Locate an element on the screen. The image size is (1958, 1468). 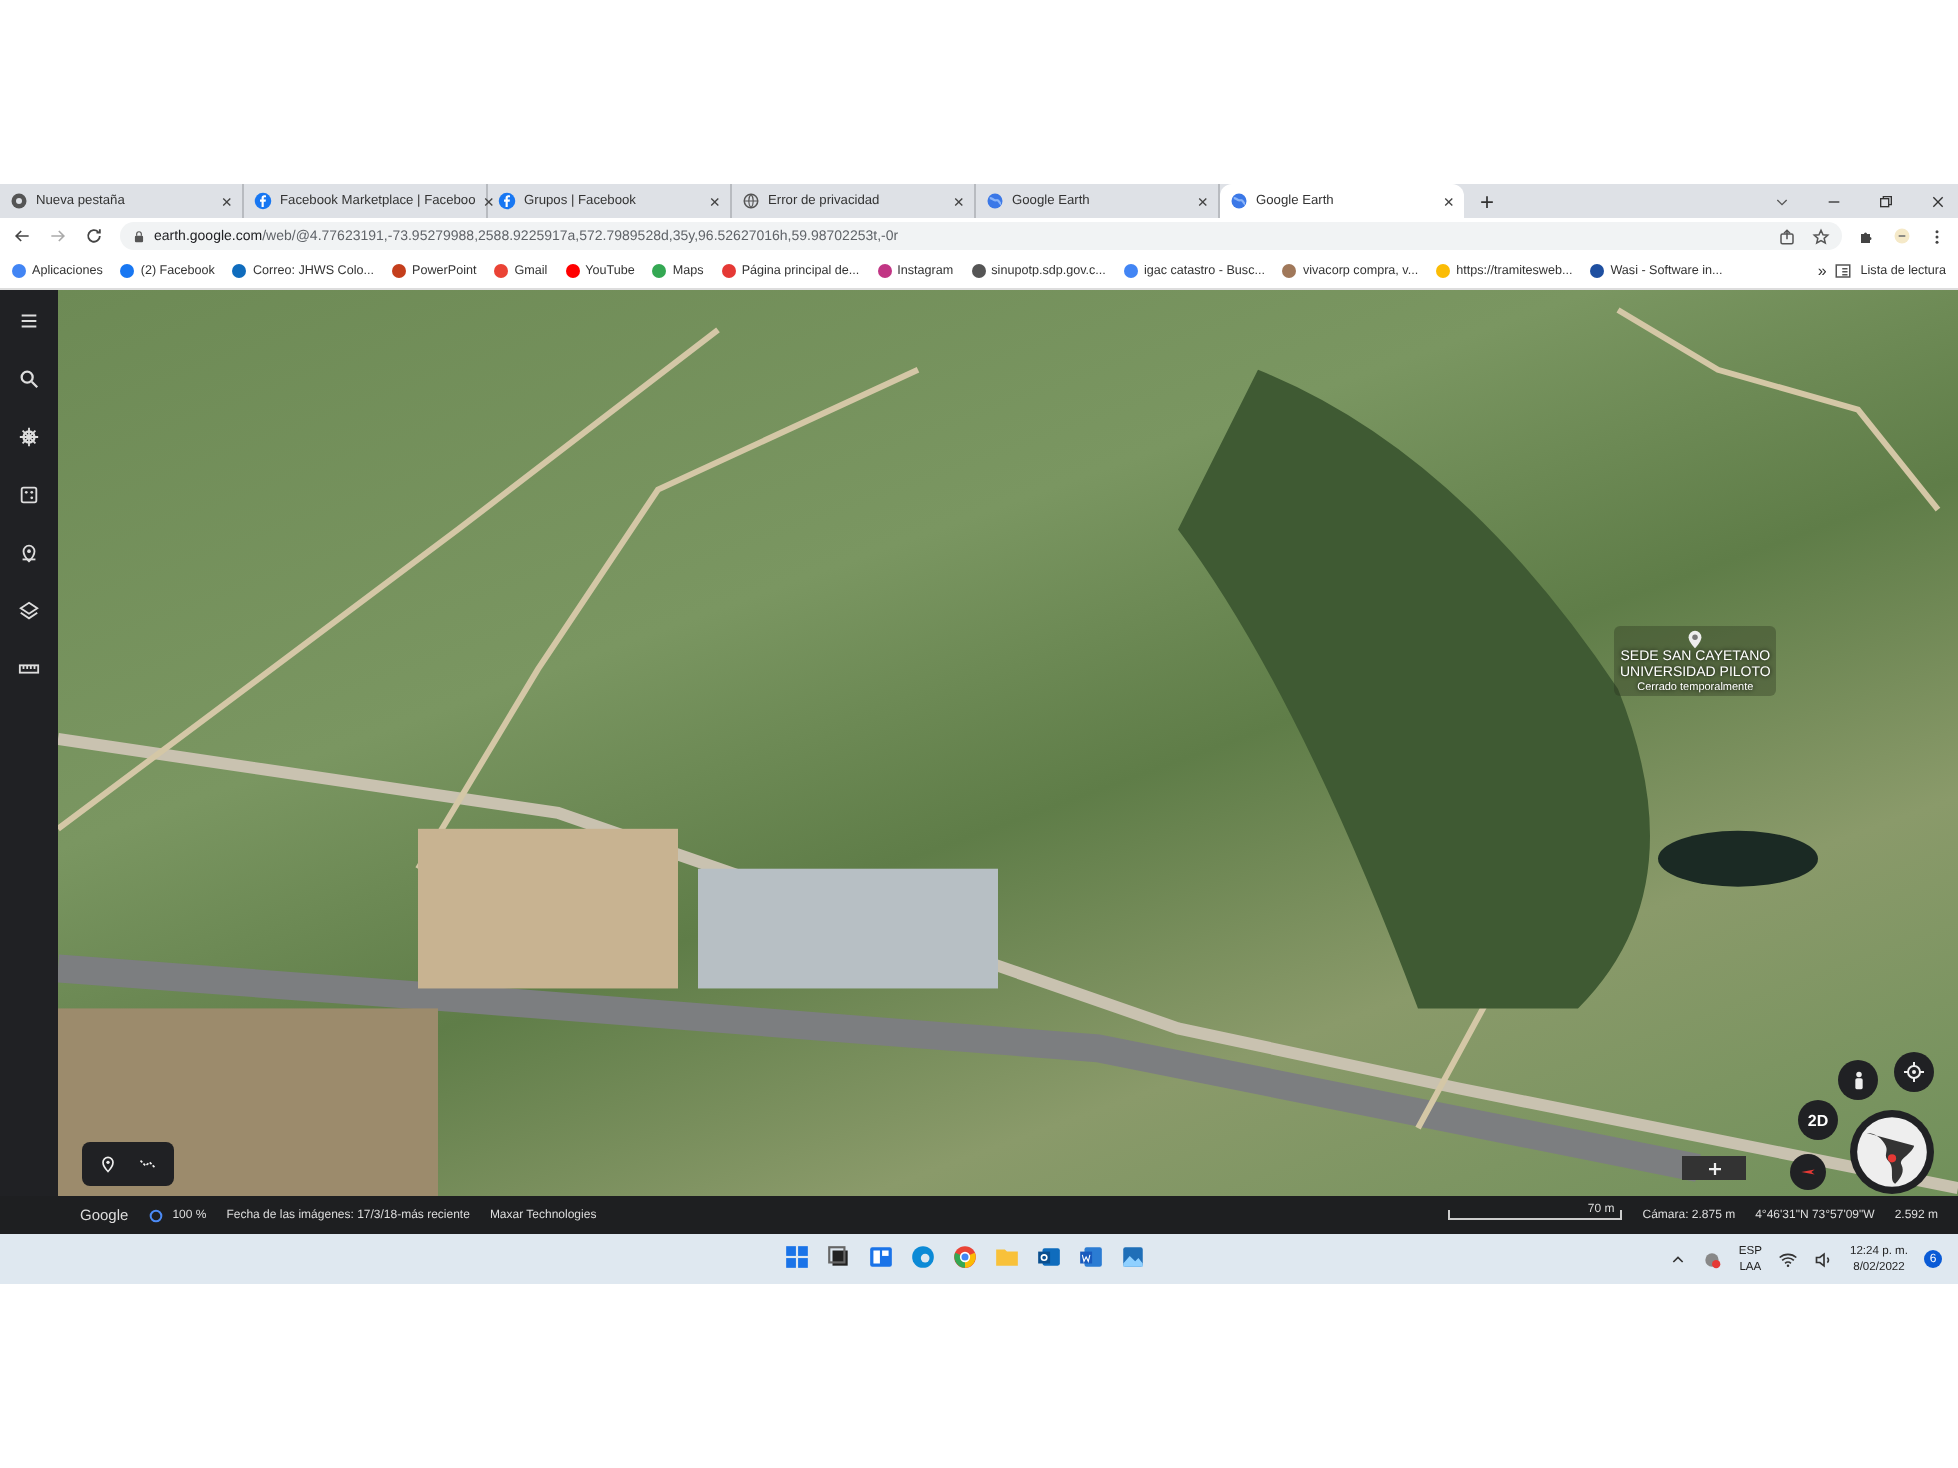
restore-icon is located at coordinates (1886, 201).